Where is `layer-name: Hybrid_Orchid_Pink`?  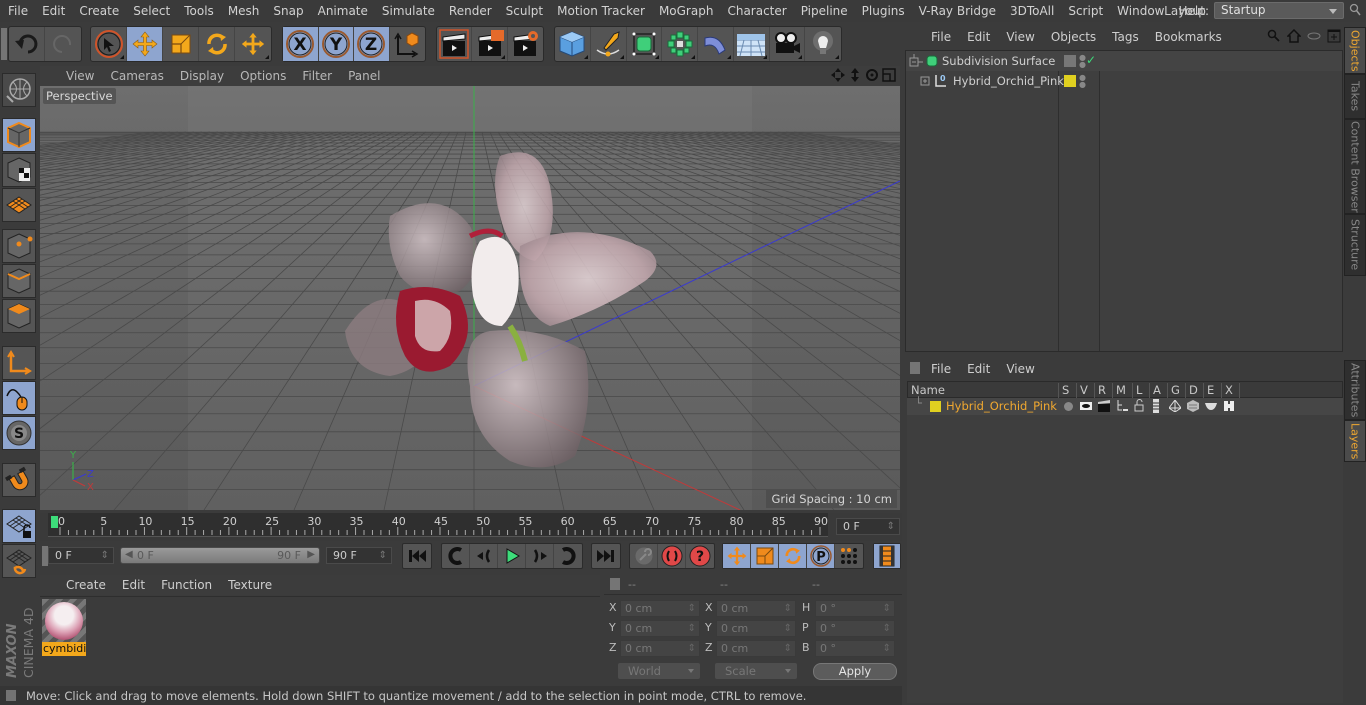
layer-name: Hybrid_Orchid_Pink is located at coordinates (1001, 406).